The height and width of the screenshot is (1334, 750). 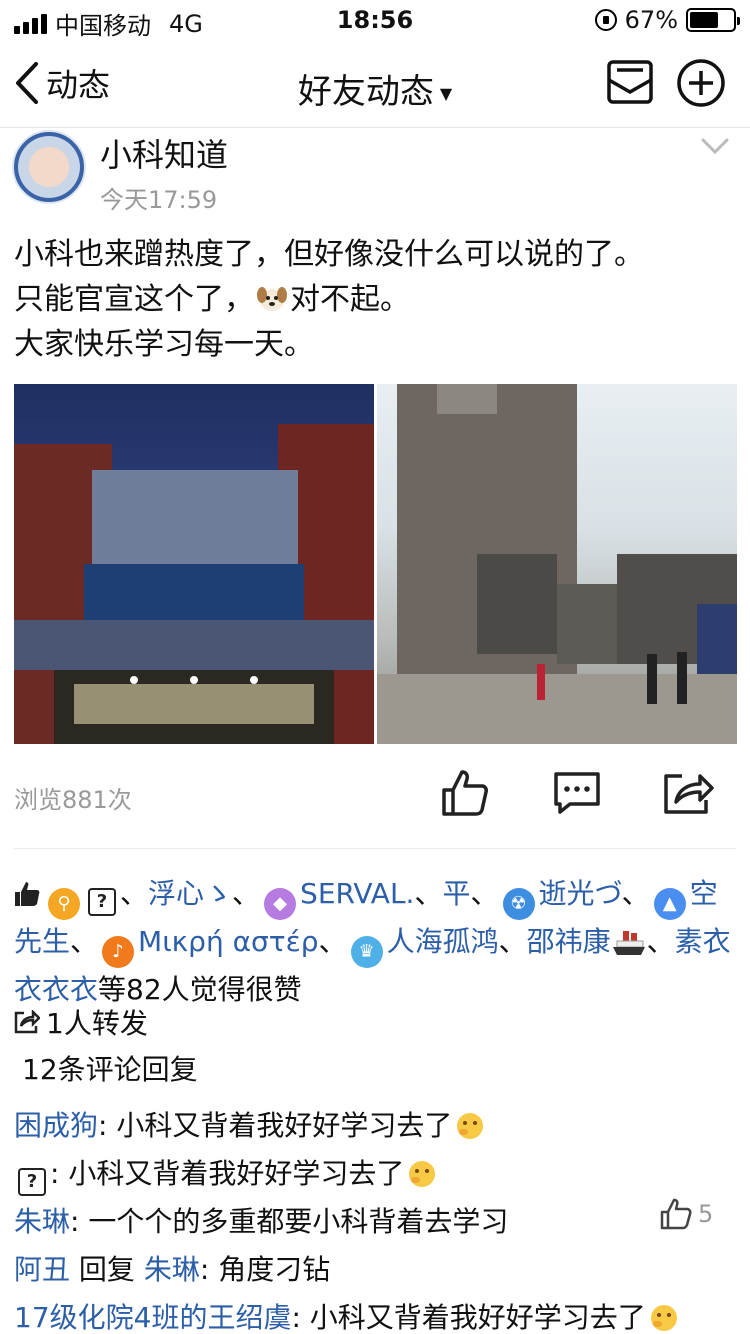 I want to click on commenter-name: 困成狗, so click(x=56, y=1125).